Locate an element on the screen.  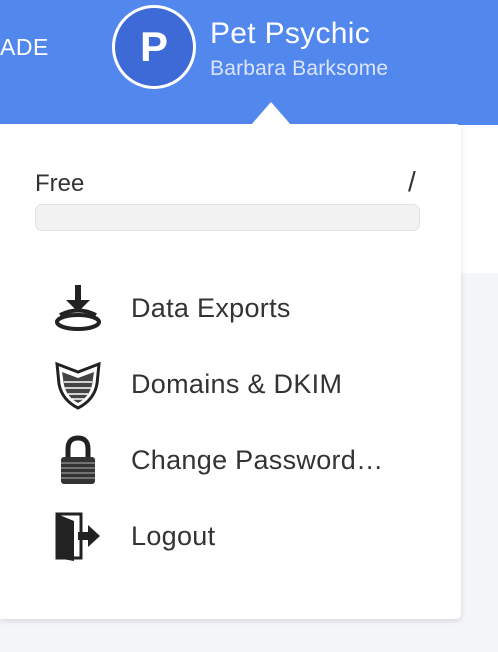
menu-item-label: Domains & DKIM is located at coordinates (237, 383).